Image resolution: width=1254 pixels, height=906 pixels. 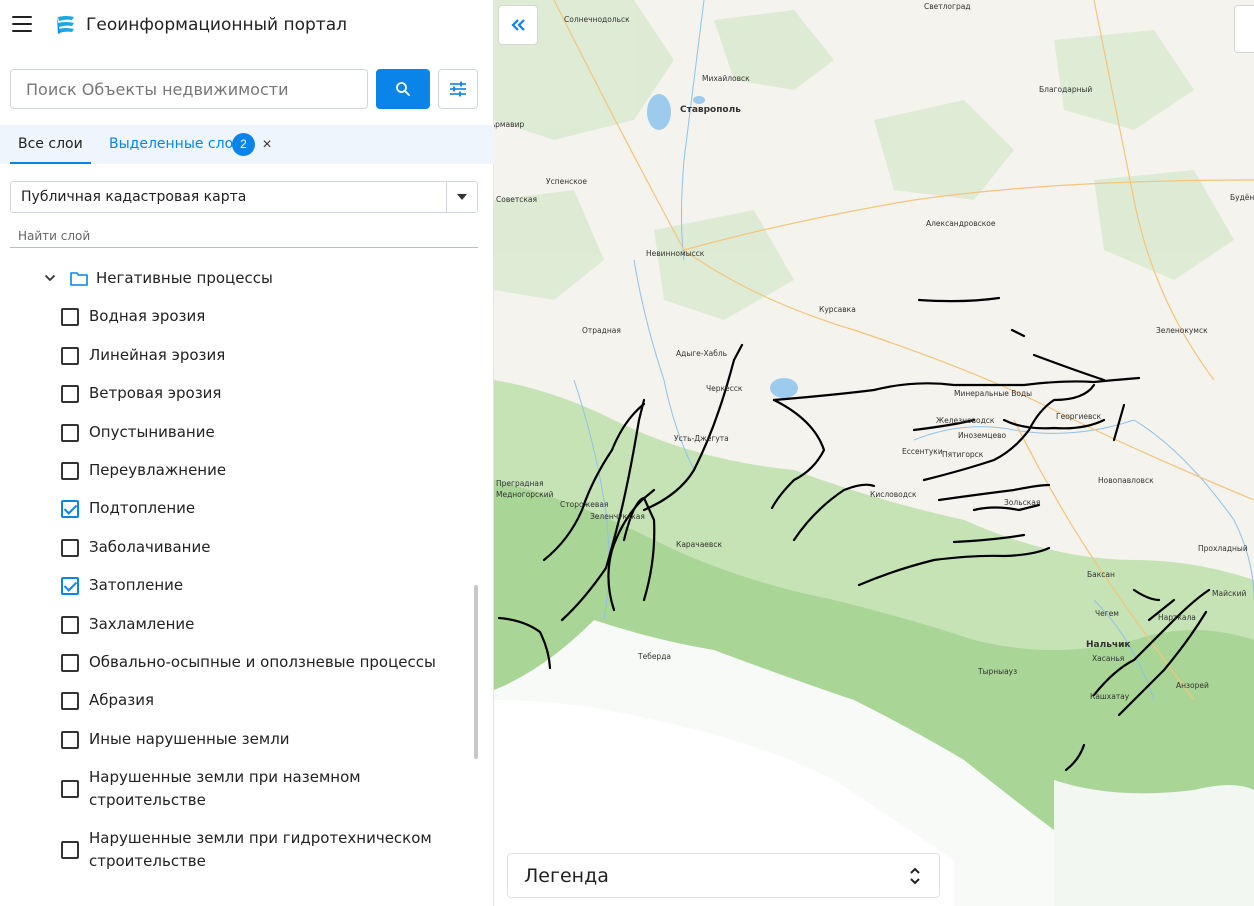 What do you see at coordinates (50, 278) in the screenshot?
I see `chevron-down-icon` at bounding box center [50, 278].